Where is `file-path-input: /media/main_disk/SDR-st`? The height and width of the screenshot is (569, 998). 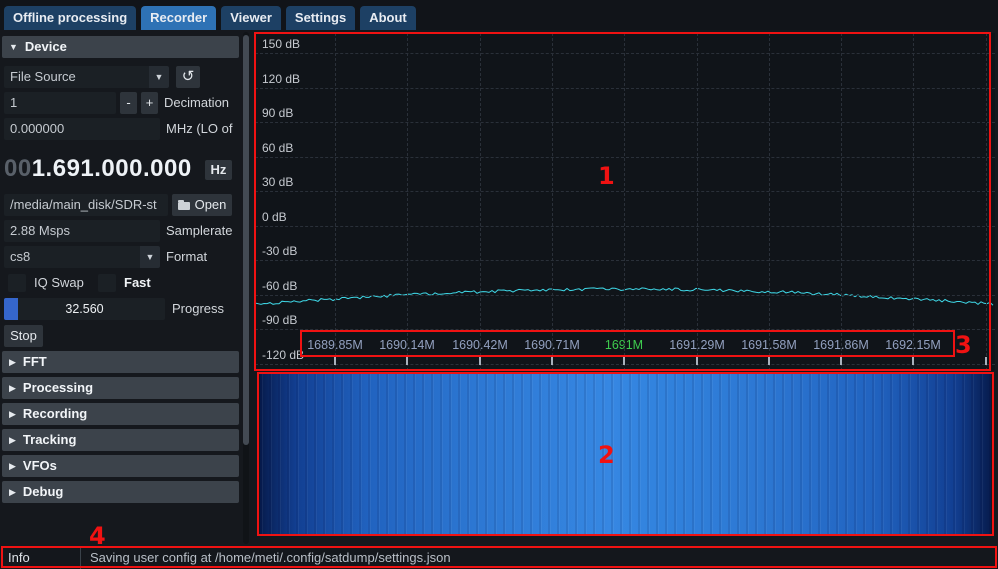 file-path-input: /media/main_disk/SDR-st is located at coordinates (86, 205).